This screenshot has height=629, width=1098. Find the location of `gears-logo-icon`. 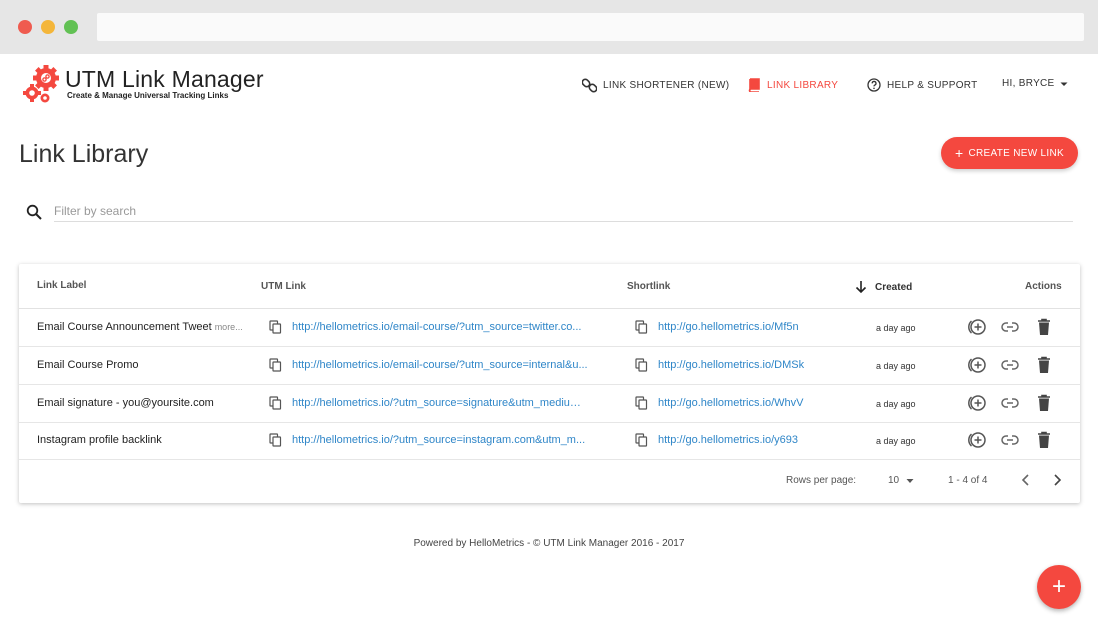

gears-logo-icon is located at coordinates (41, 84).